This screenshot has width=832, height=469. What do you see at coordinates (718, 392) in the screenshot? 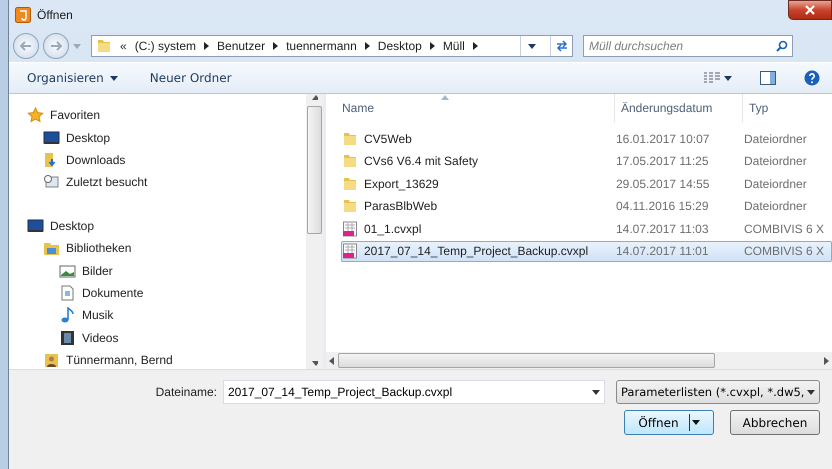
I see `filetype-dropdown: Parameterlisten (*.cvxpl, *.dw5,` at bounding box center [718, 392].